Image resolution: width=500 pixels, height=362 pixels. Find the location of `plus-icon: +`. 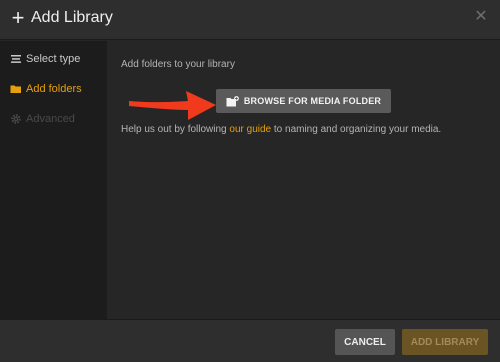

plus-icon: + is located at coordinates (18, 17).